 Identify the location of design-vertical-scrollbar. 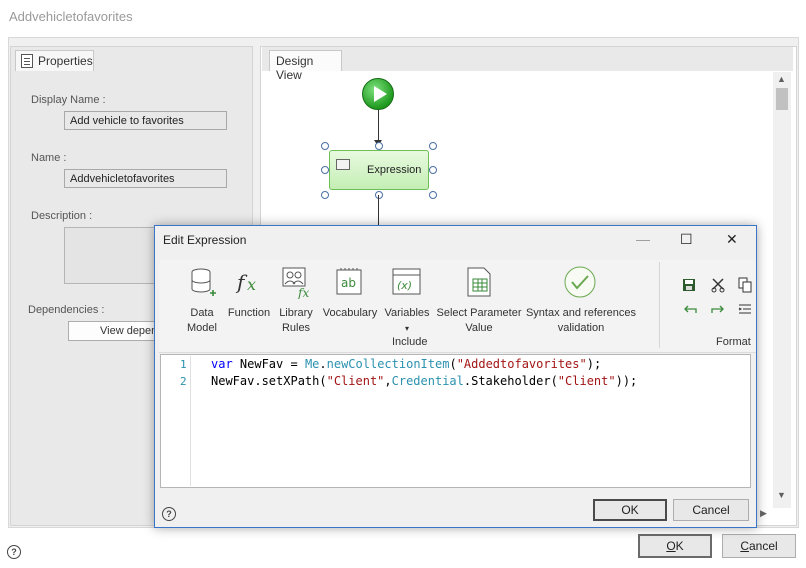
(782, 290).